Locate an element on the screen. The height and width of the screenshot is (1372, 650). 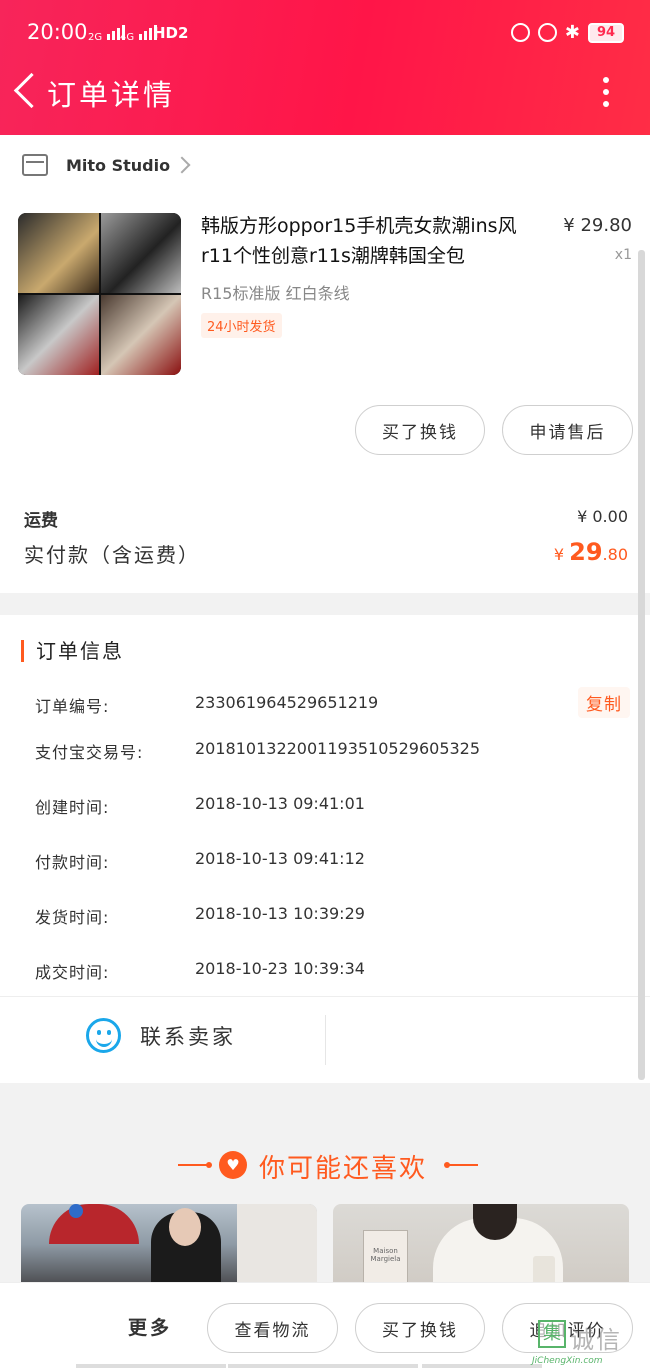
shipping-fee-label: 运费 is located at coordinates (41, 521).